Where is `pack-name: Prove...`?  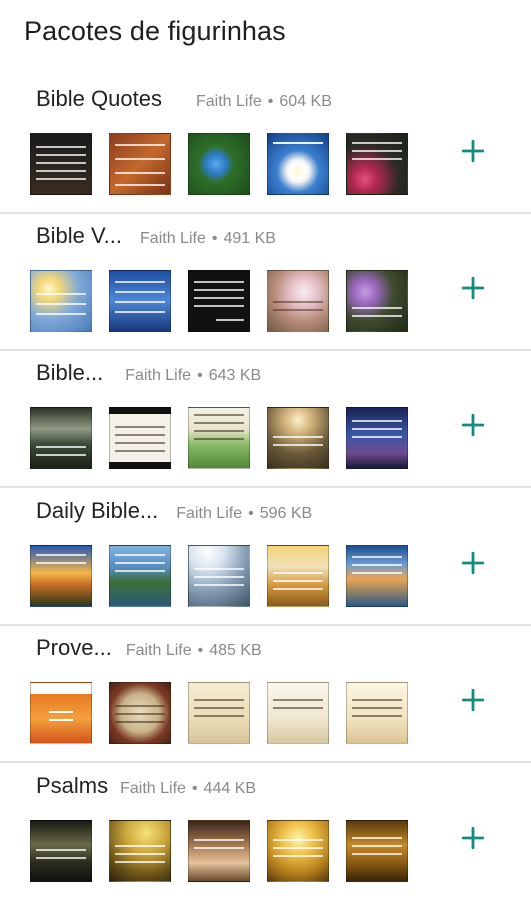
pack-name: Prove... is located at coordinates (74, 647).